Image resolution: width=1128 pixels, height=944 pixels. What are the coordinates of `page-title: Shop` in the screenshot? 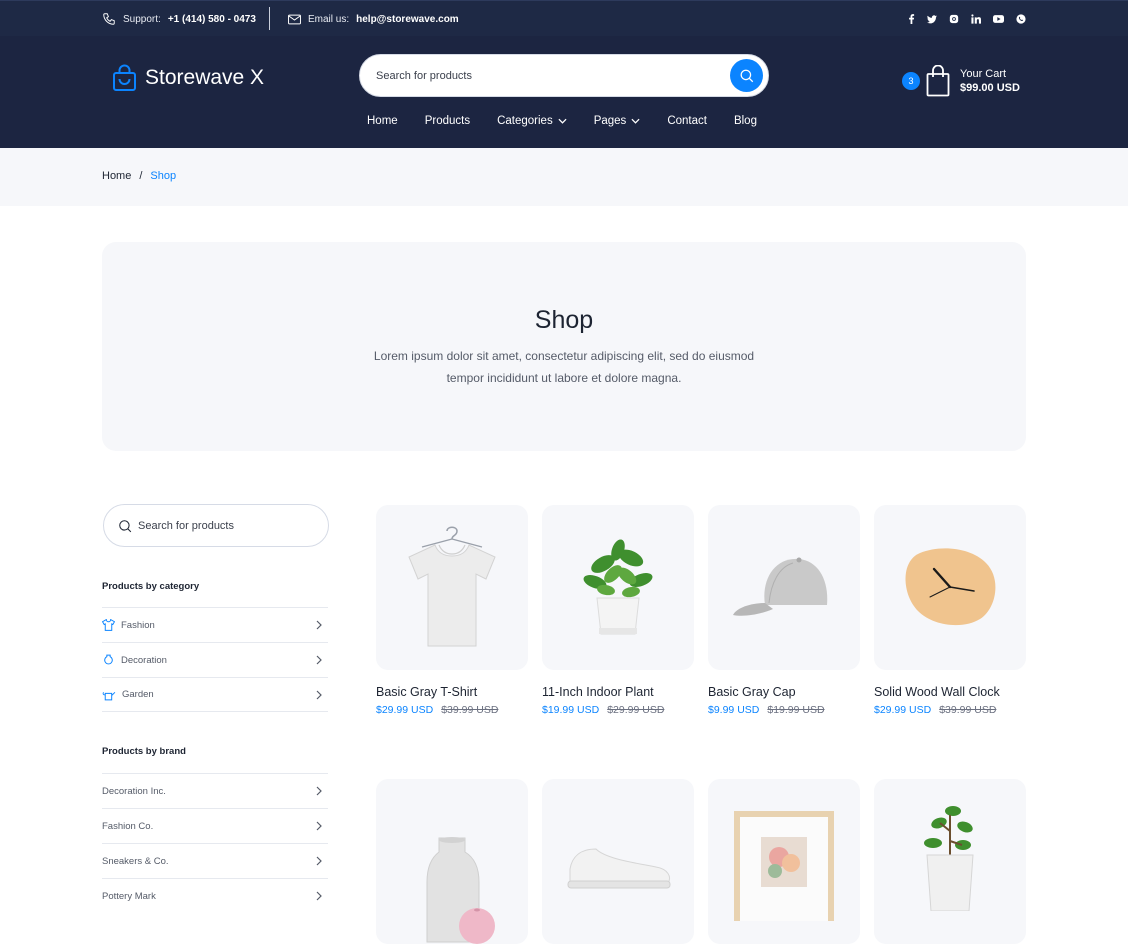 It's located at (564, 320).